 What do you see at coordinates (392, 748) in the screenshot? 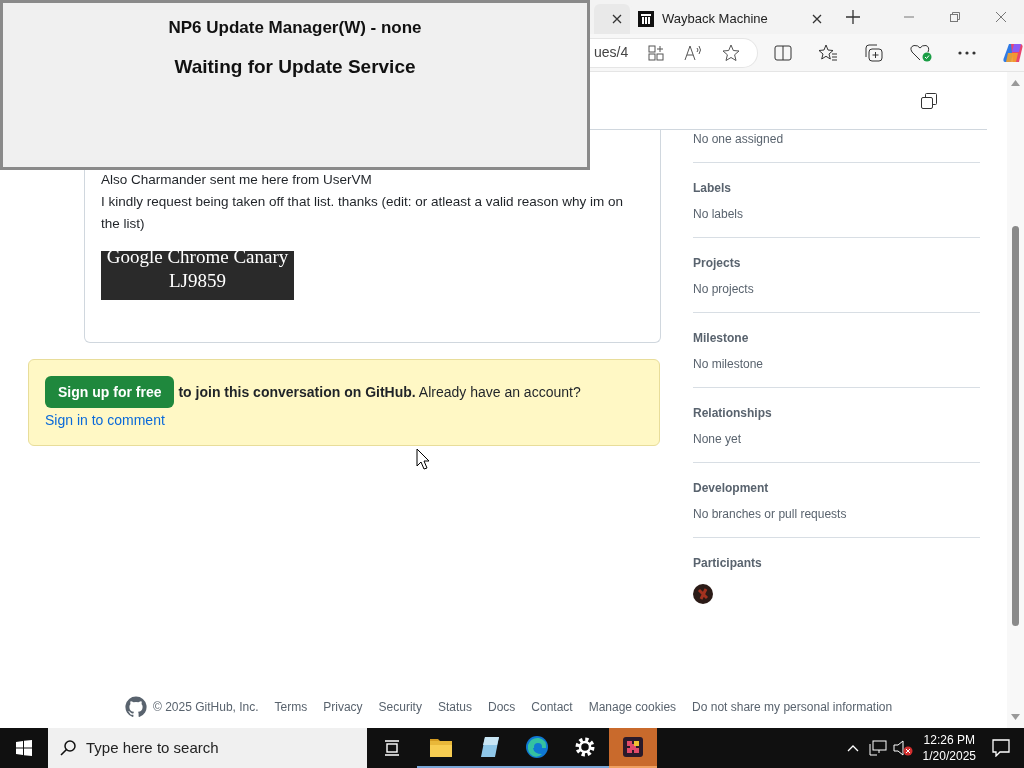
I see `task-view-icon` at bounding box center [392, 748].